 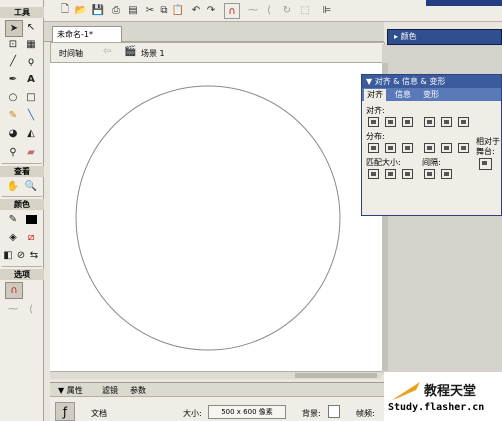 What do you see at coordinates (116, 10) in the screenshot?
I see `print-icon: ⎙` at bounding box center [116, 10].